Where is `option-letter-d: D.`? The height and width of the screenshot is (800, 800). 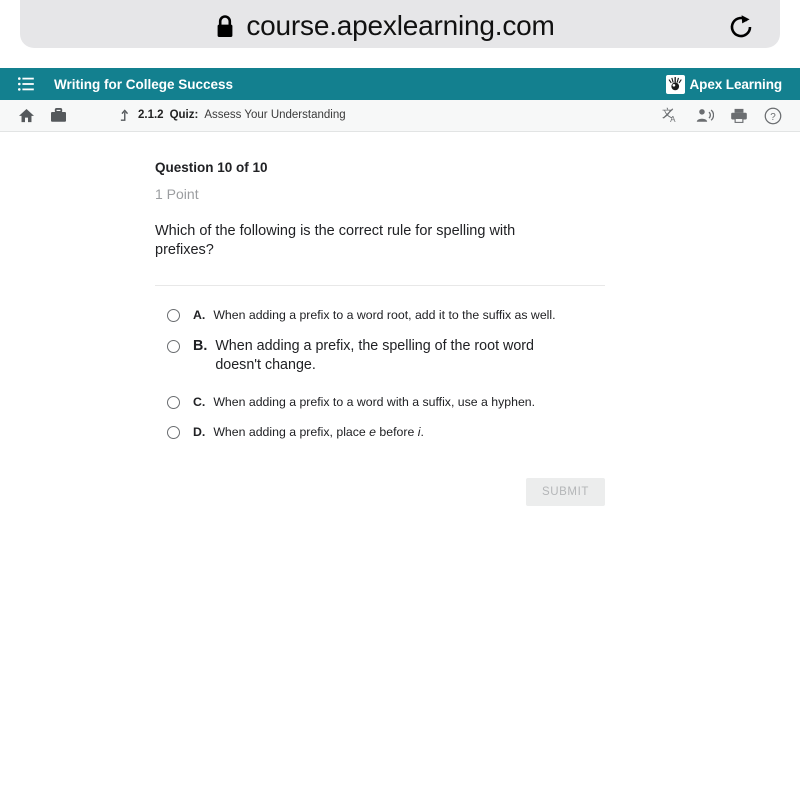 option-letter-d: D. is located at coordinates (199, 432).